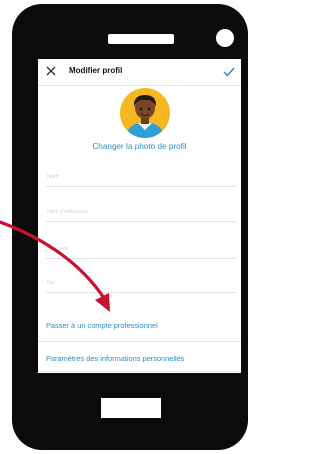  I want to click on checkmark-icon, so click(229, 71).